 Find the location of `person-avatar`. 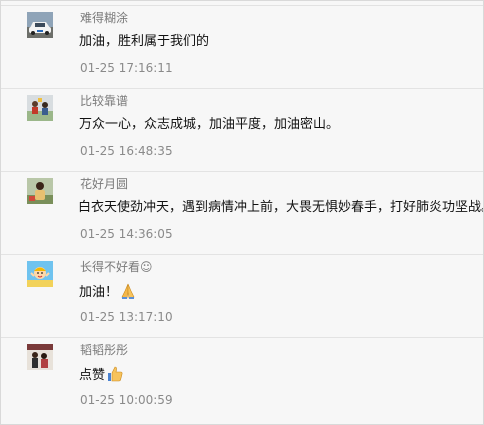

person-avatar is located at coordinates (40, 191).